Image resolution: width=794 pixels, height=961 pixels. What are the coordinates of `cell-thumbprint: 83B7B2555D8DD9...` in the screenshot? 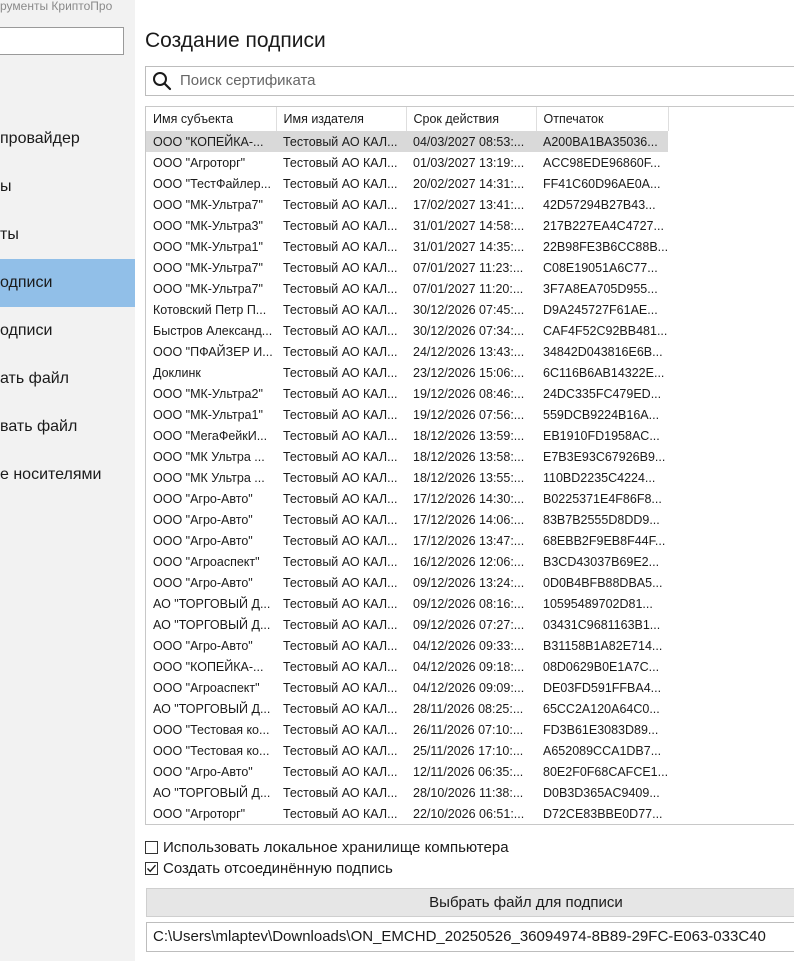 It's located at (601, 519).